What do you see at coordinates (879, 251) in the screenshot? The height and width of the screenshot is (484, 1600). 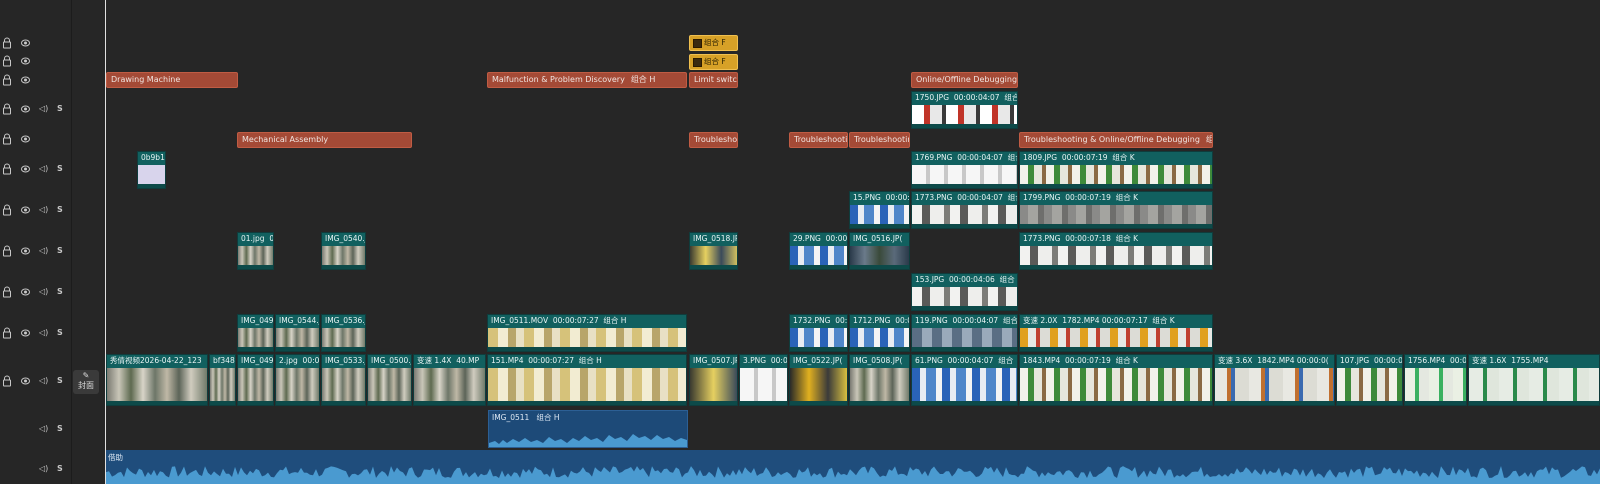 I see `video-clip: IMG_0516.JP(` at bounding box center [879, 251].